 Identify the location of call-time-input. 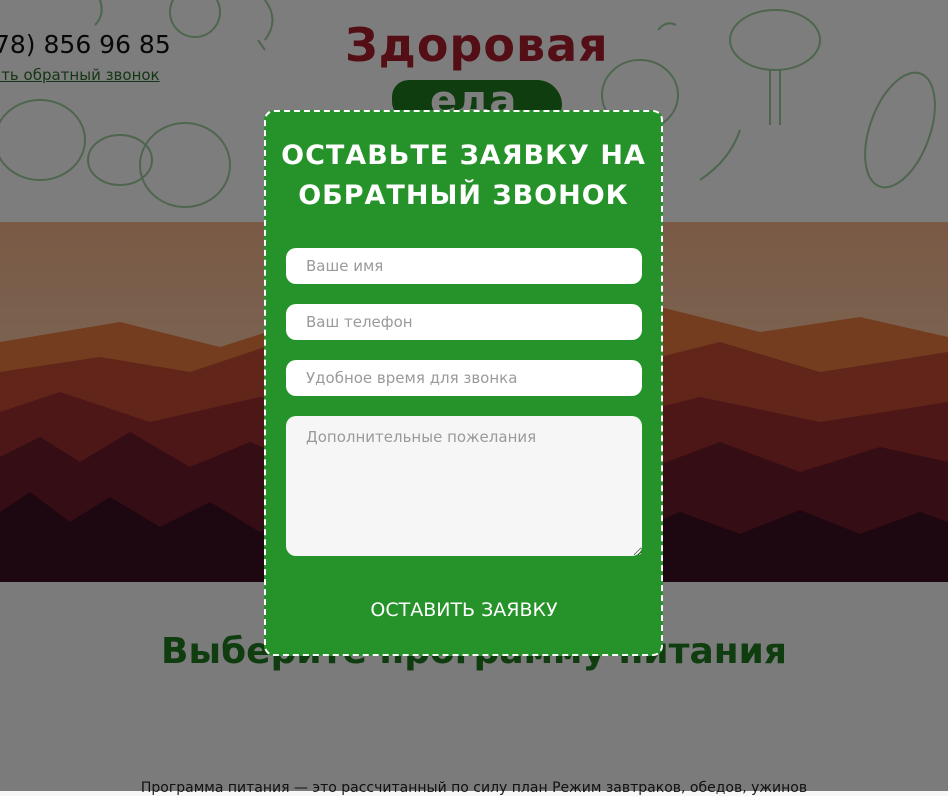
(464, 378).